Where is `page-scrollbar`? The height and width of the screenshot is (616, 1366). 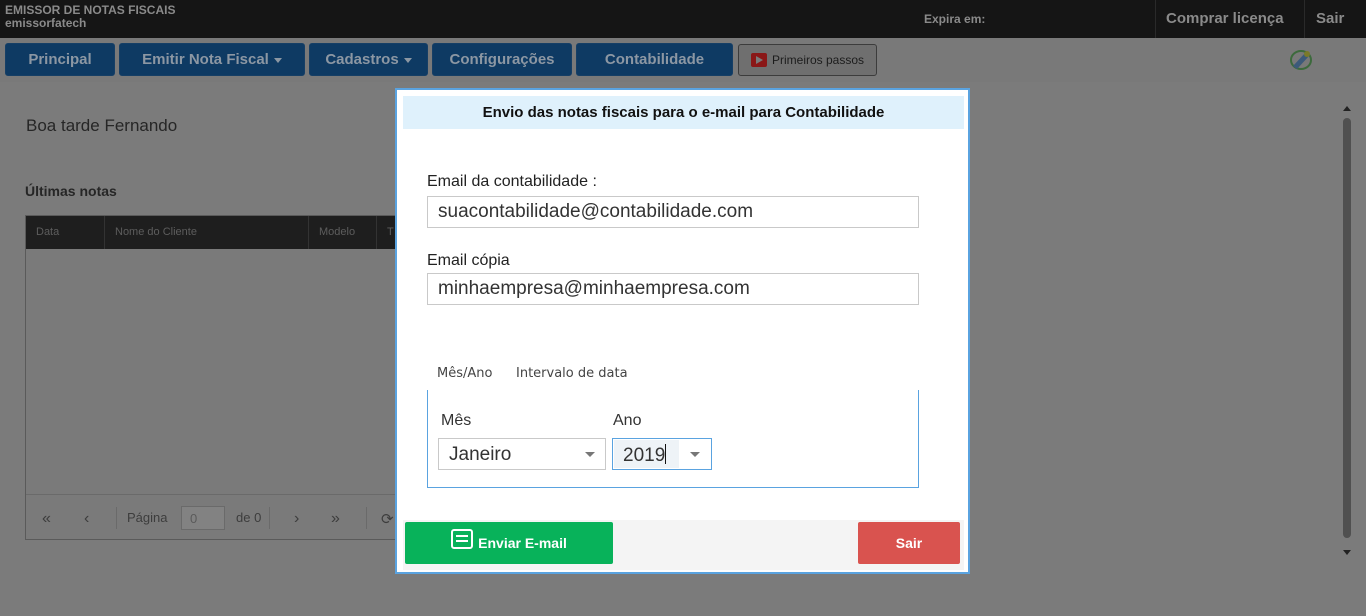 page-scrollbar is located at coordinates (1348, 325).